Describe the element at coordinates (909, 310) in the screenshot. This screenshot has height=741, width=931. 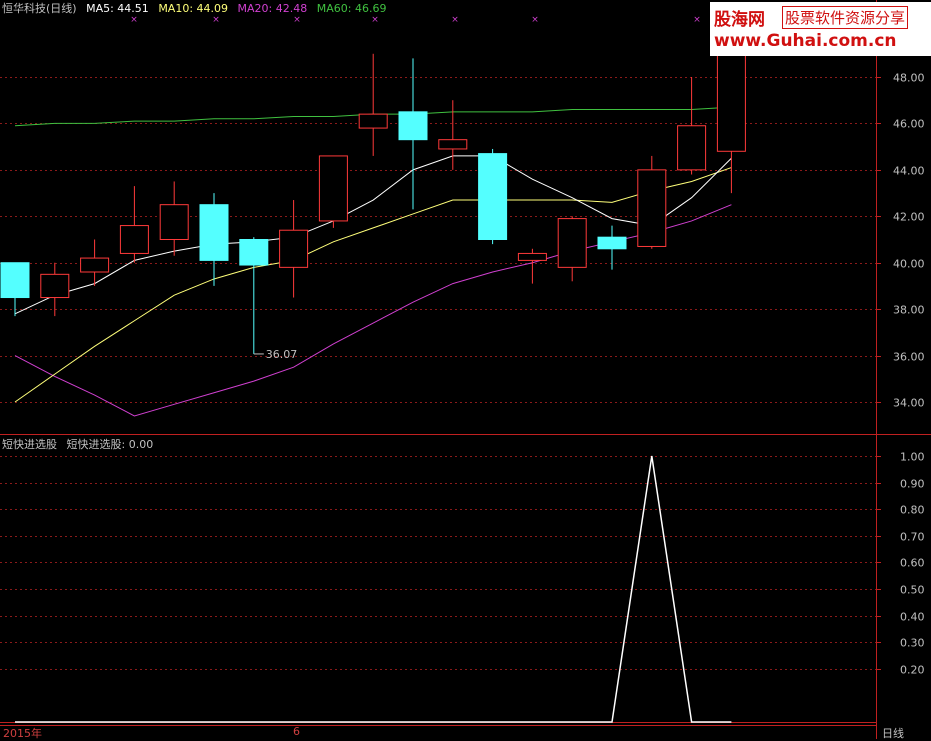
I see `price-tick-label: 38.00` at that location.